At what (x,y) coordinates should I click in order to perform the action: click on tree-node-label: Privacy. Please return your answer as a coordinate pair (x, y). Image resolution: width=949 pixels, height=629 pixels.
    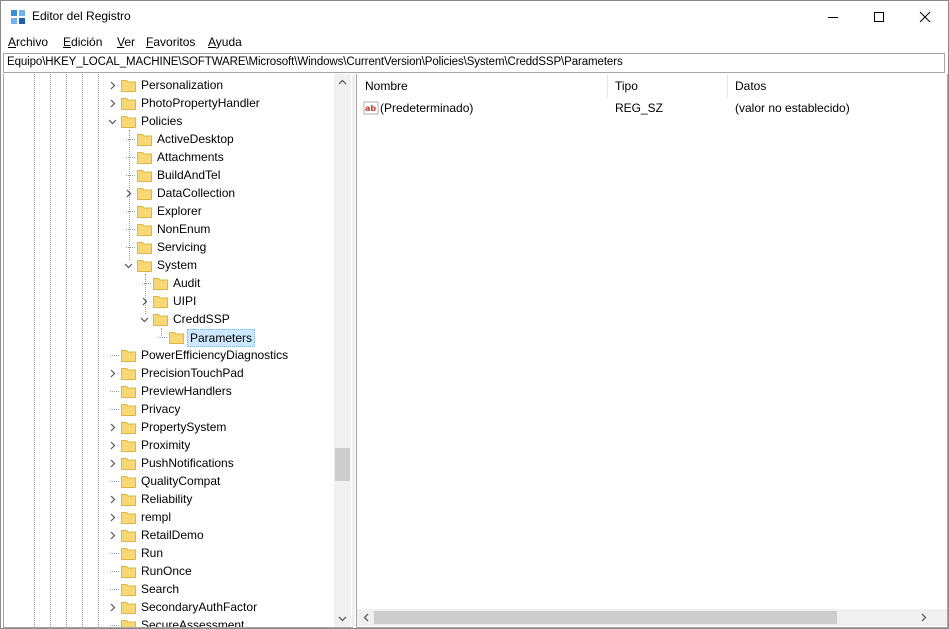
    Looking at the image, I should click on (161, 409).